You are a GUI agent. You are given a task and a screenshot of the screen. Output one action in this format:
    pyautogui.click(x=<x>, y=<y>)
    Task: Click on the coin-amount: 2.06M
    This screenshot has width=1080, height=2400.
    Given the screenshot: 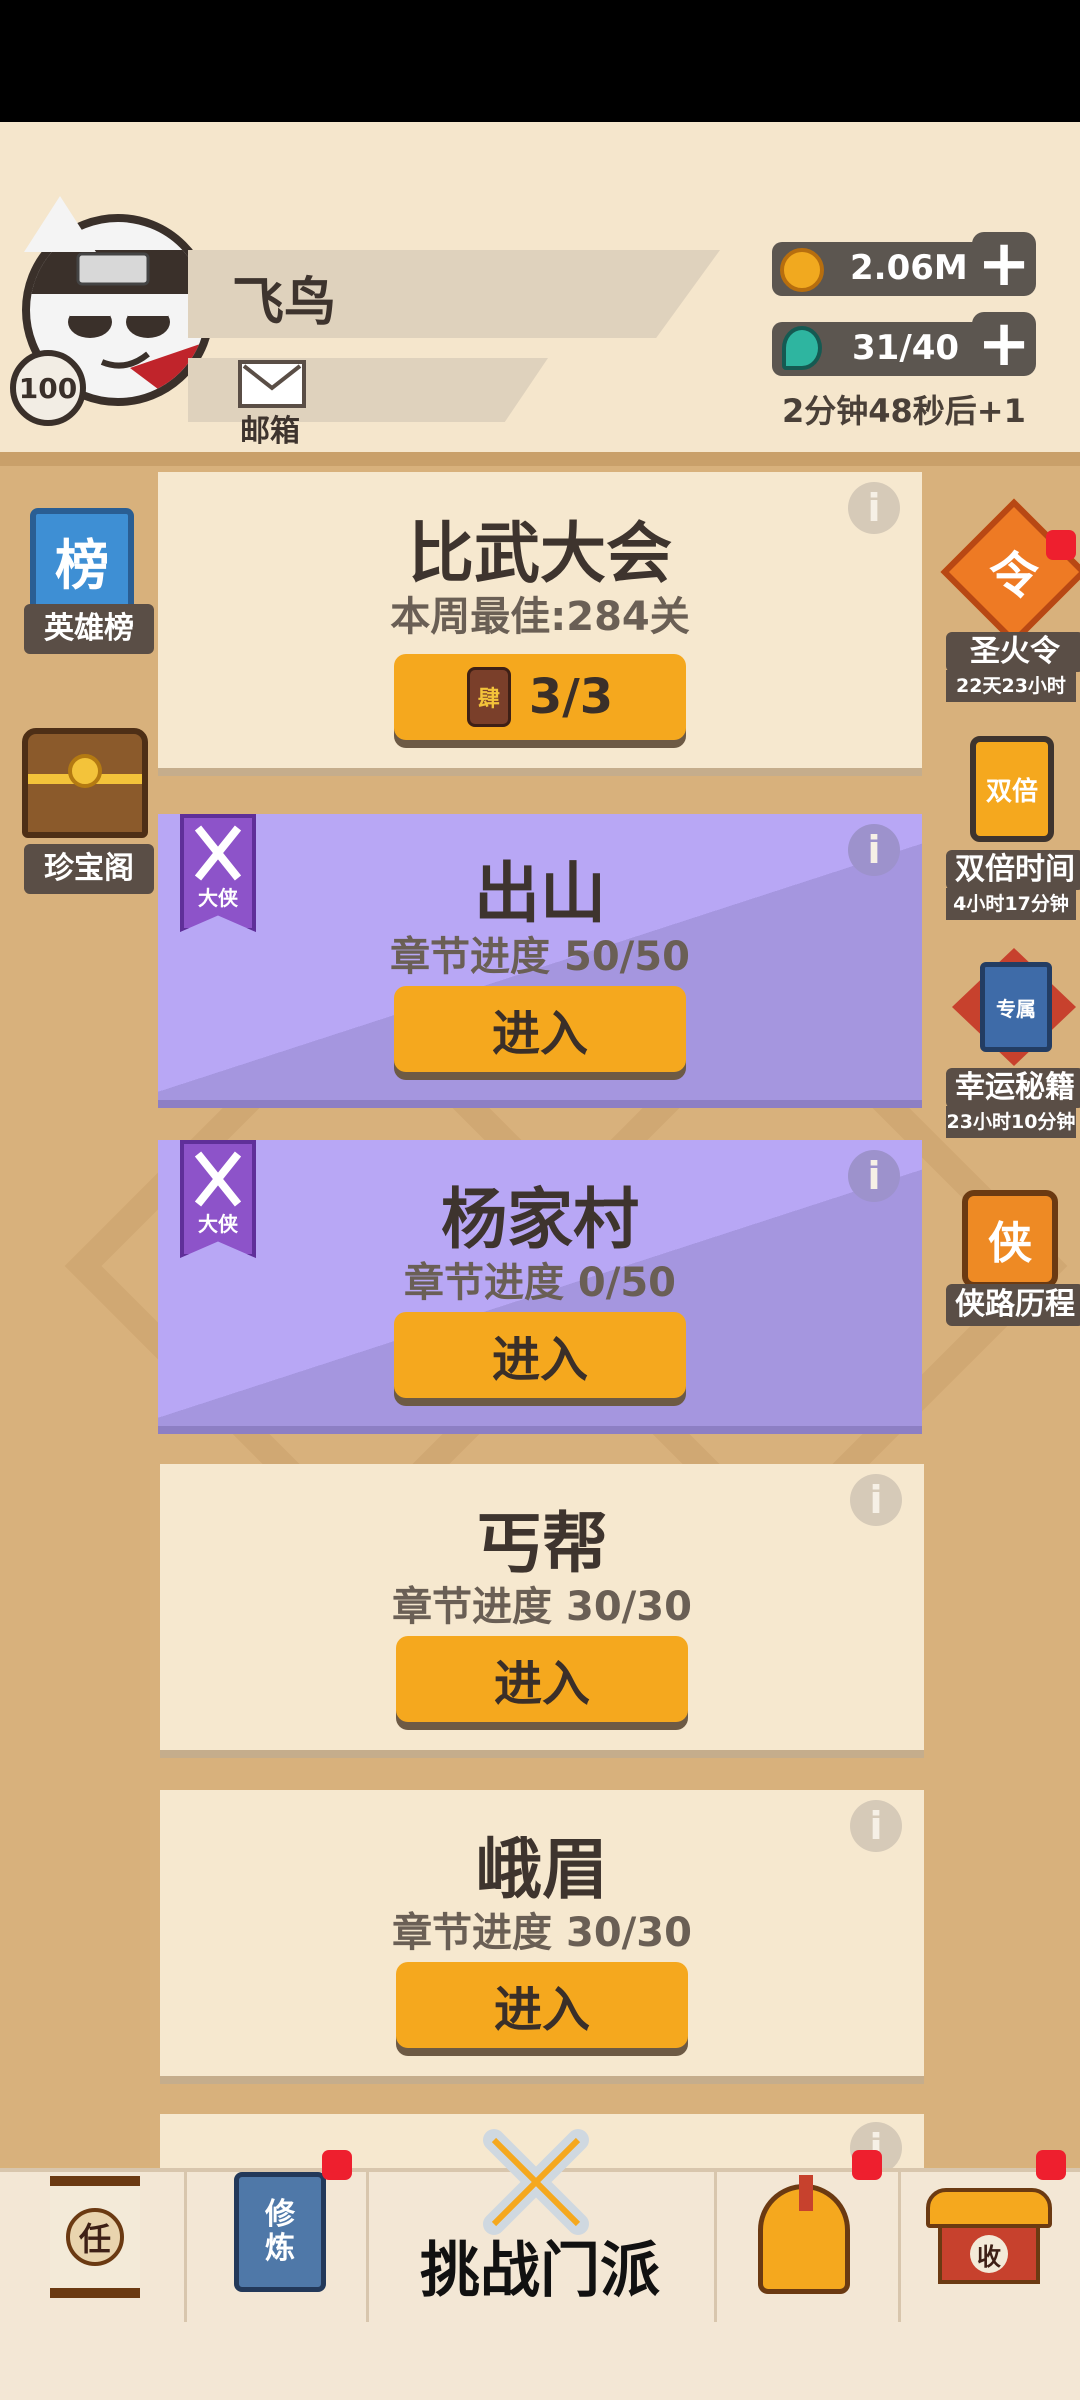 What is the action you would take?
    pyautogui.click(x=909, y=268)
    